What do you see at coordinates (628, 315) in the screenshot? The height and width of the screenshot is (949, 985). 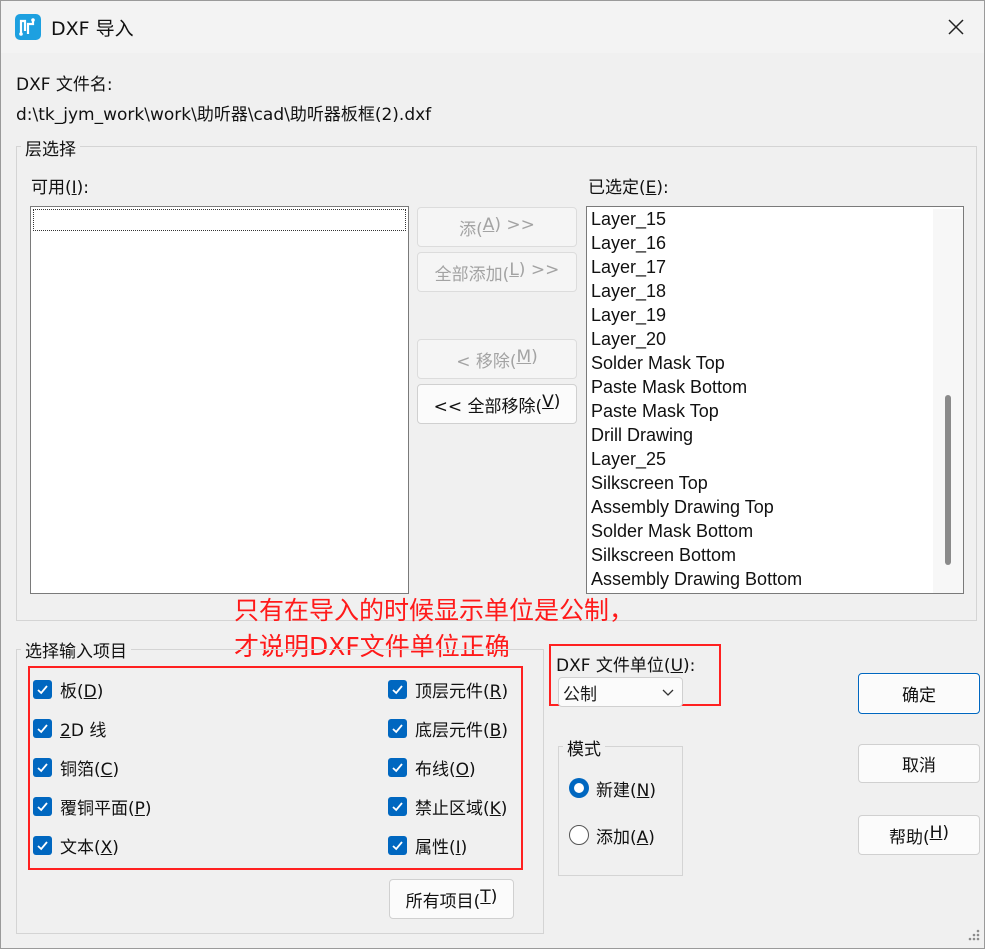 I see `selected-layer-item: Layer_19` at bounding box center [628, 315].